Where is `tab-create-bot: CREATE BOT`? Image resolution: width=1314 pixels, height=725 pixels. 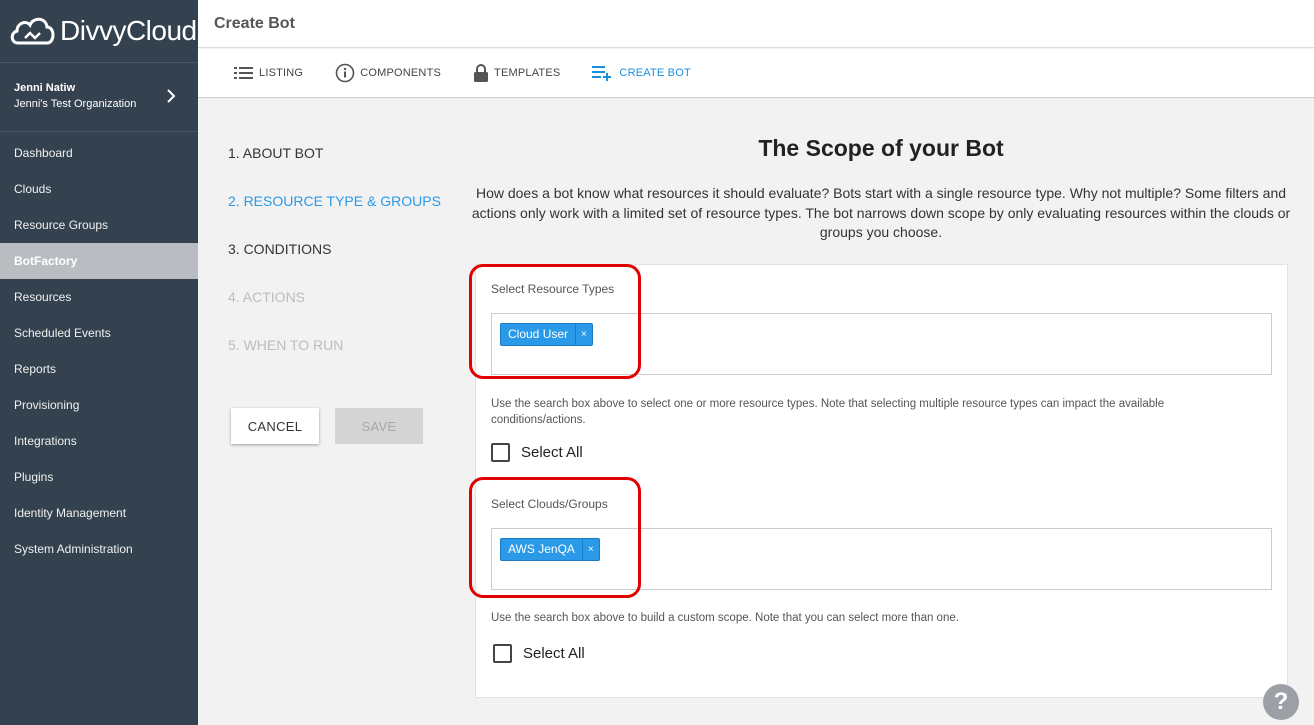
tab-create-bot: CREATE BOT is located at coordinates (641, 73).